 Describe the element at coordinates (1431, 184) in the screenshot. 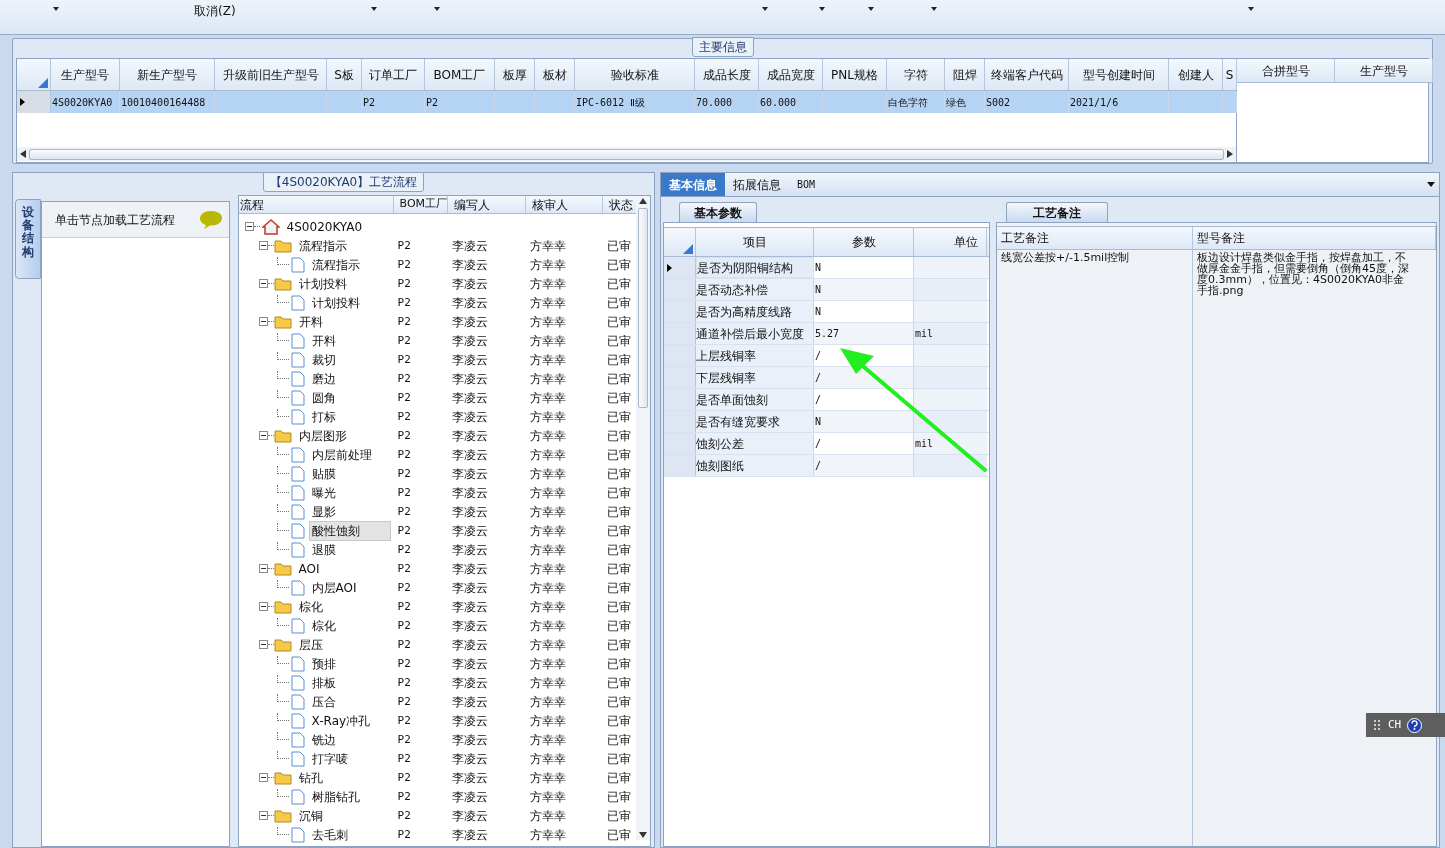

I see `dropdown-caret-icon` at that location.